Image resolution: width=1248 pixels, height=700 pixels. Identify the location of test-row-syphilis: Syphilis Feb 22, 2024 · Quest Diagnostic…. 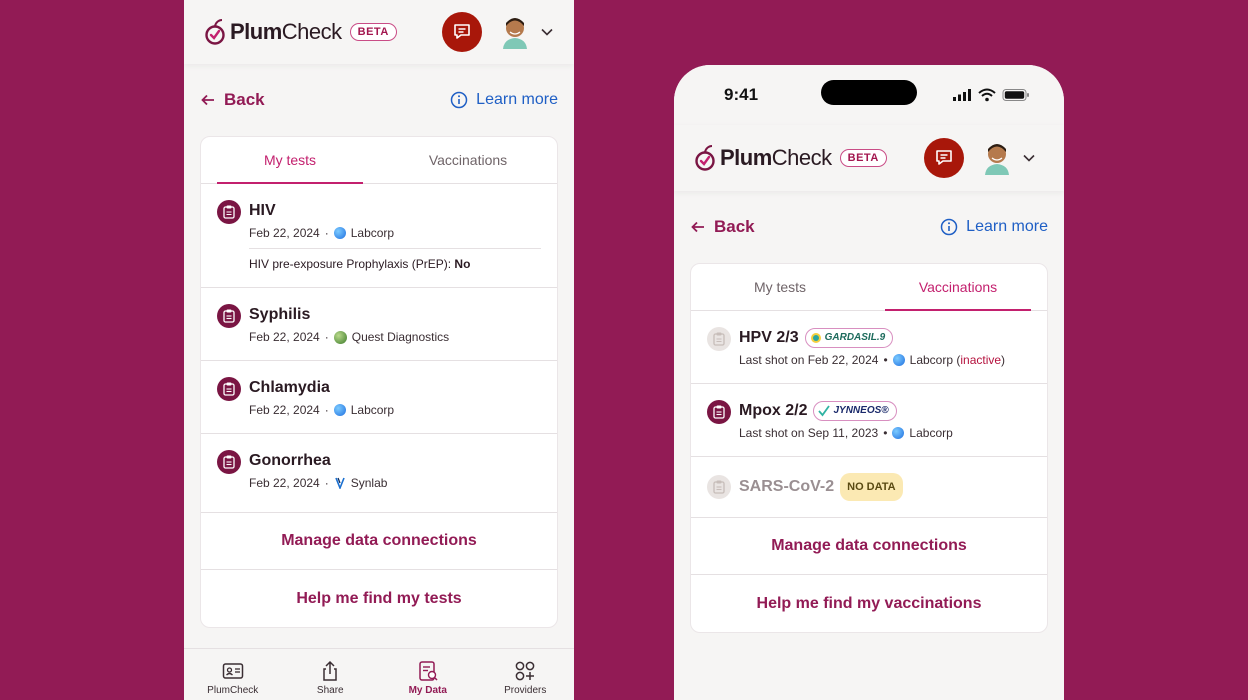
(379, 324).